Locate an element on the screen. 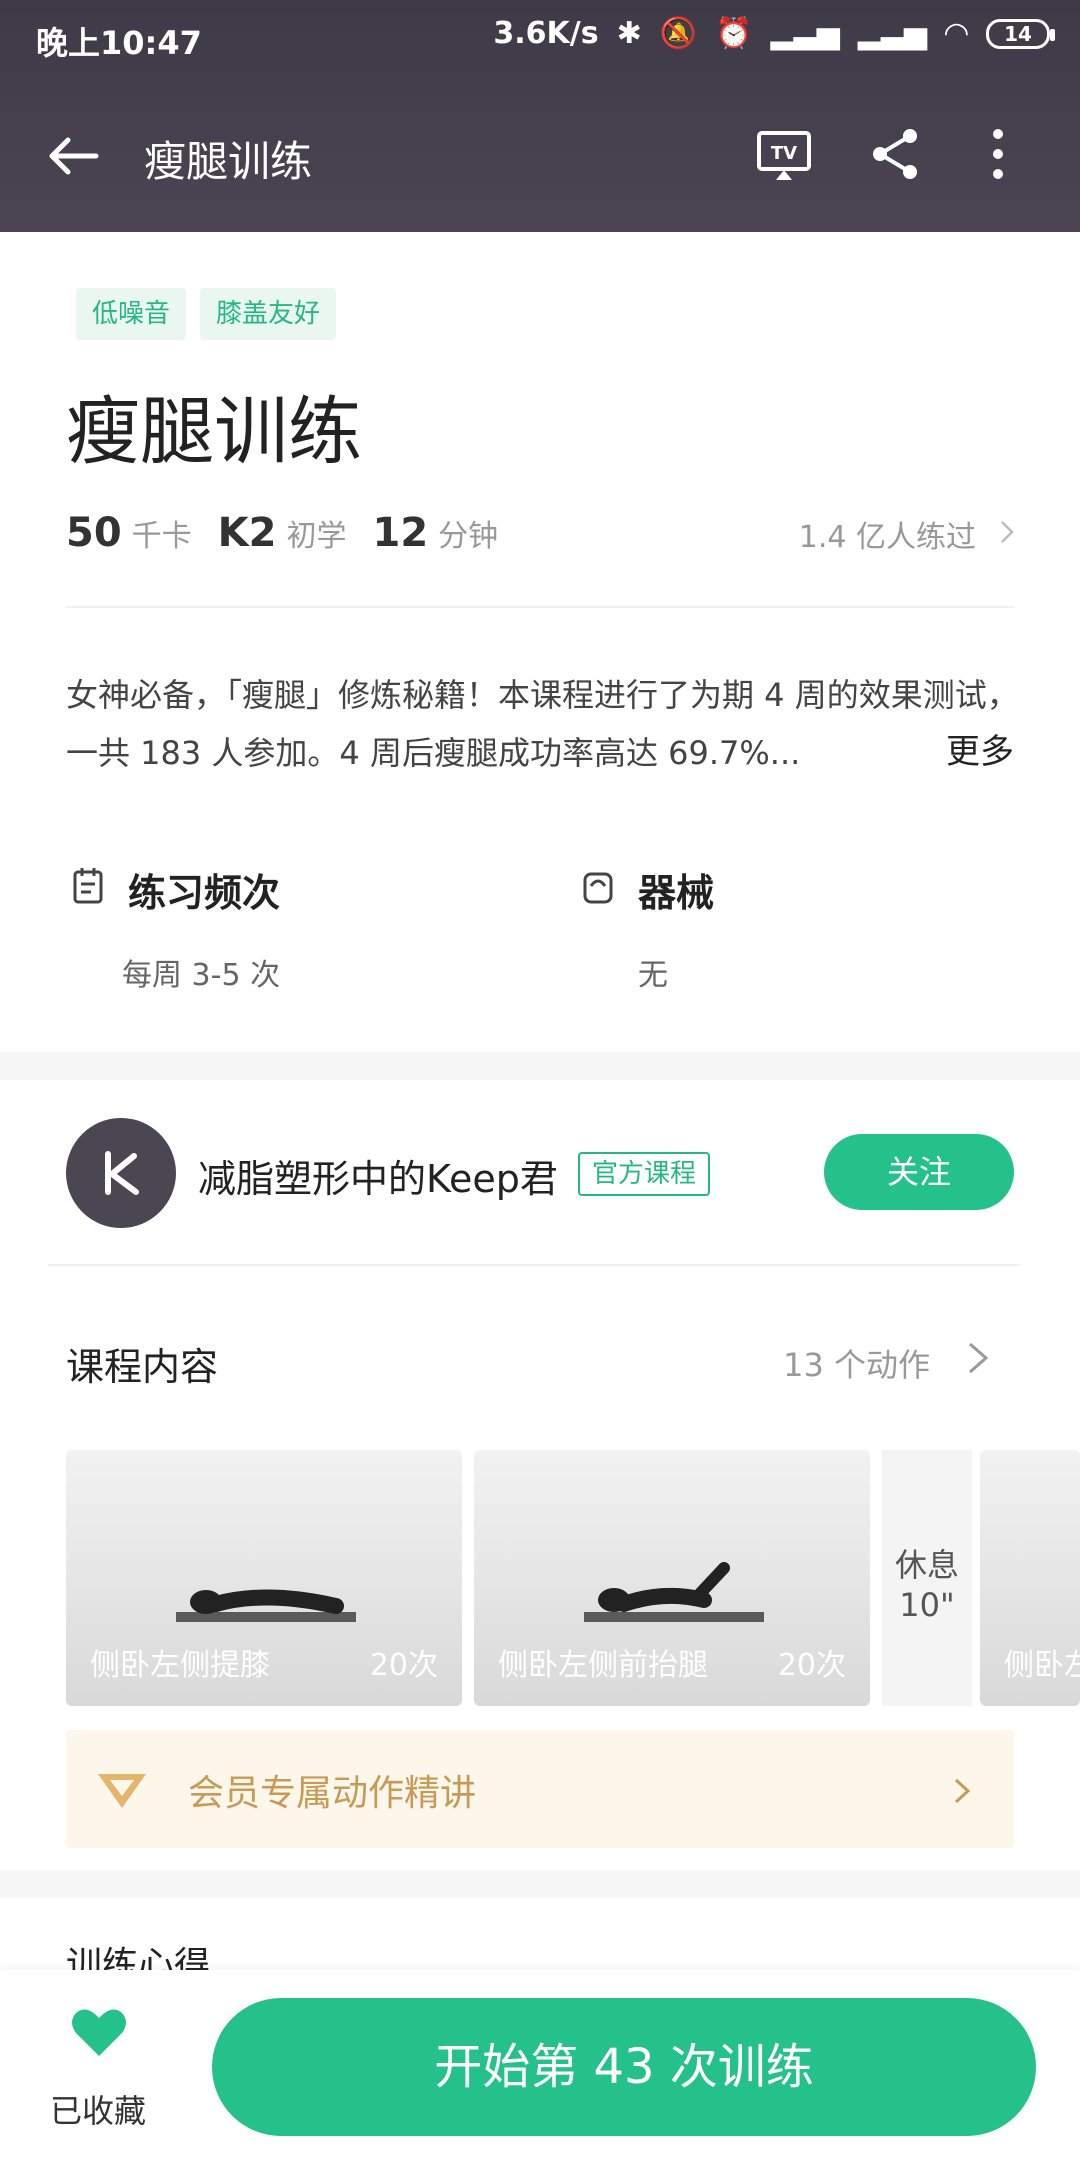  level-label: 初学 is located at coordinates (316, 536).